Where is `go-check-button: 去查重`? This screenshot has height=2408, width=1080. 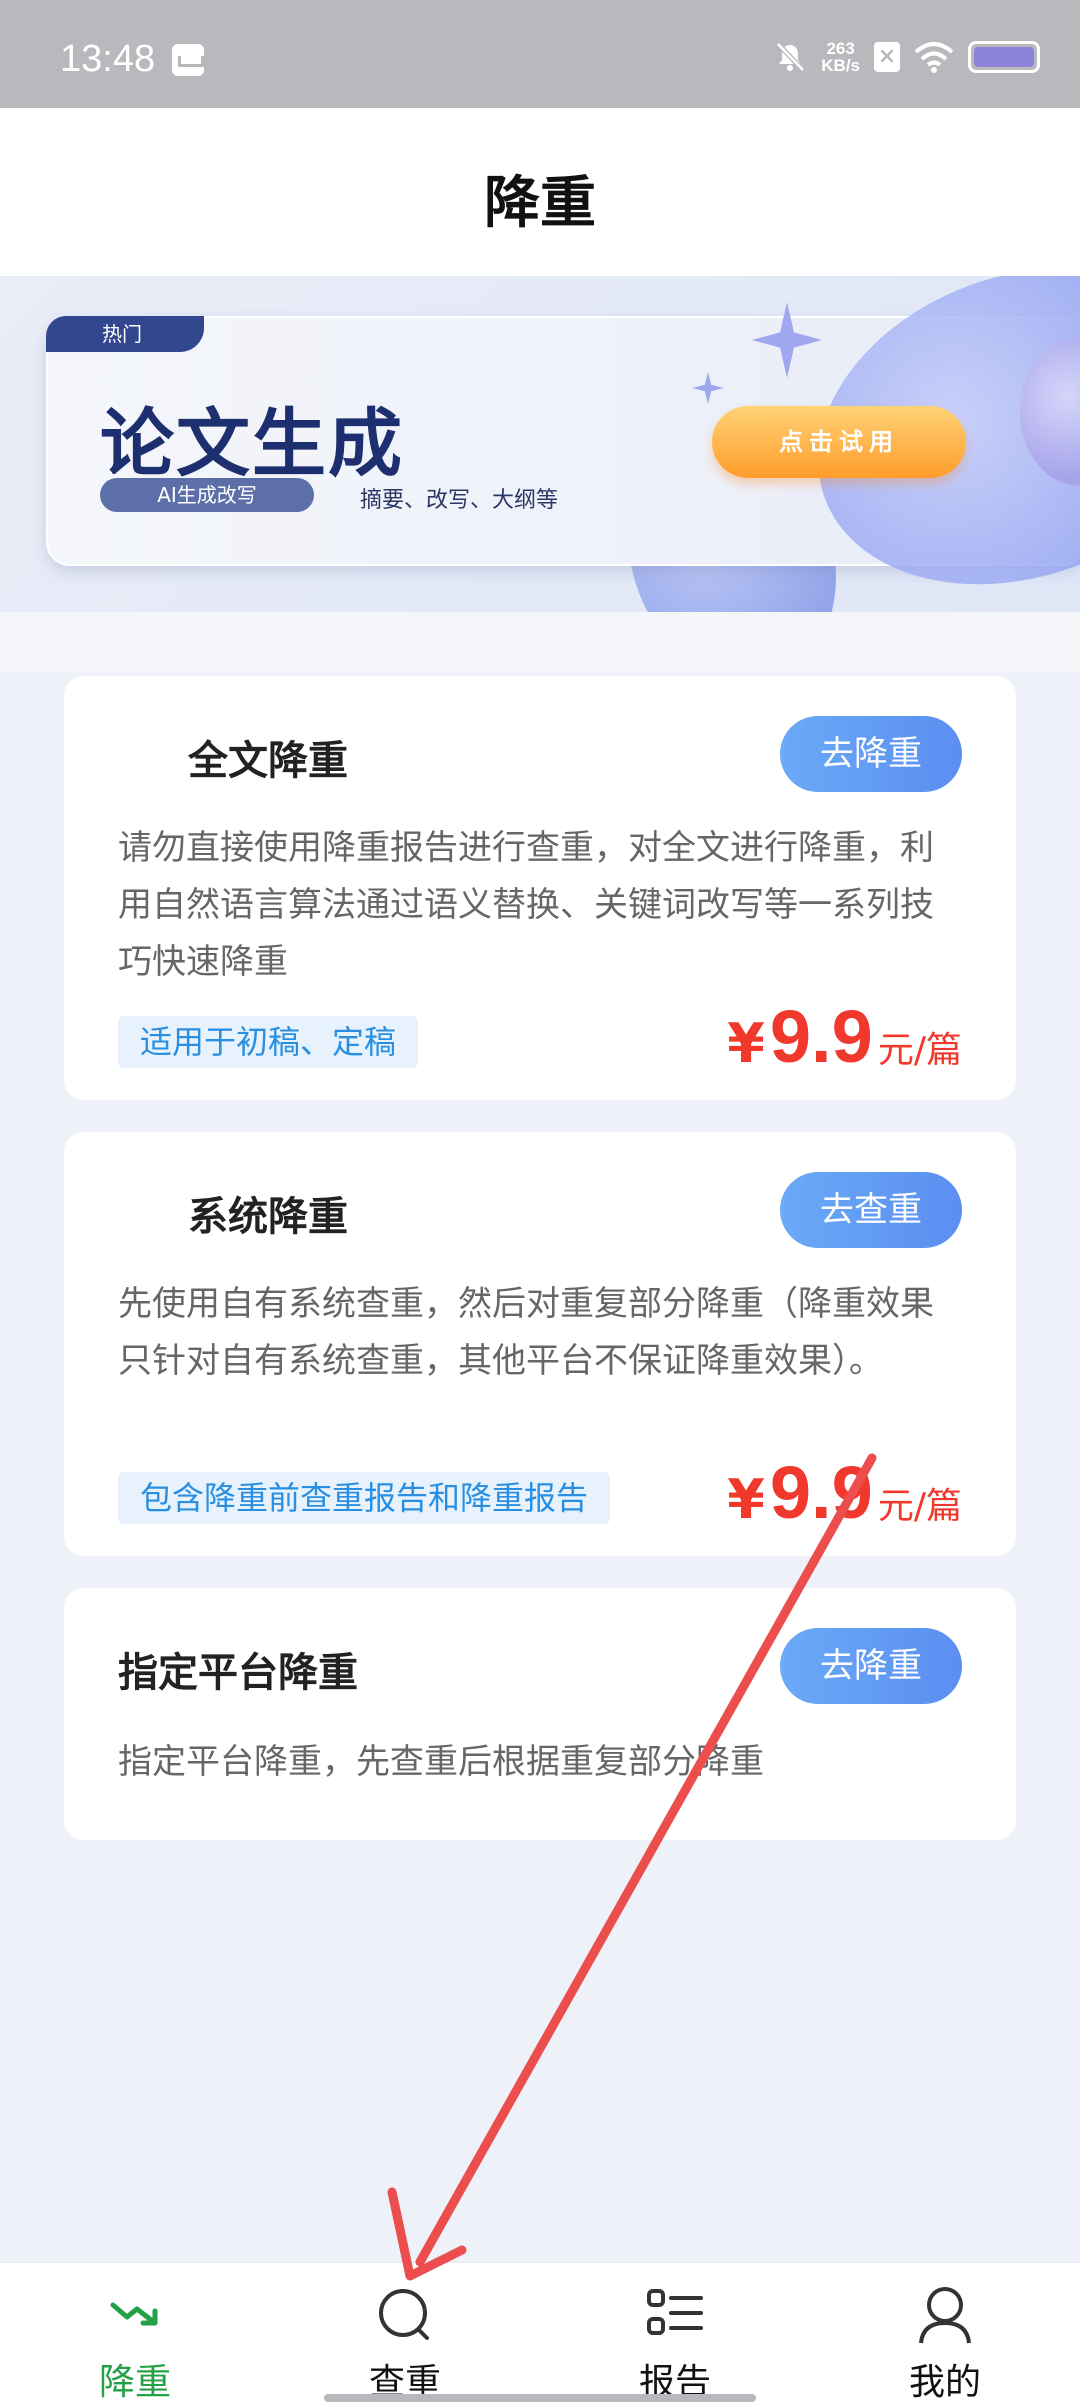
go-check-button: 去查重 is located at coordinates (871, 1210).